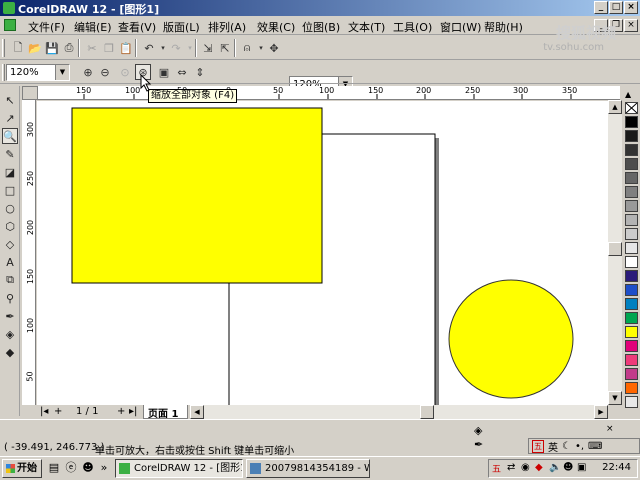 The height and width of the screenshot is (480, 640). What do you see at coordinates (197, 412) in the screenshot?
I see `scroll-left-button: ◀` at bounding box center [197, 412].